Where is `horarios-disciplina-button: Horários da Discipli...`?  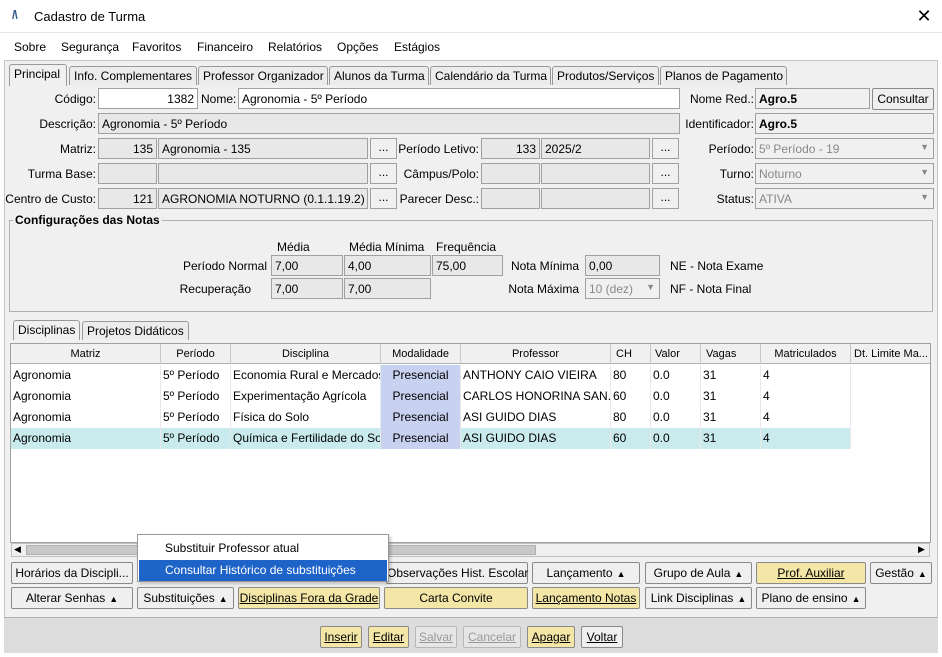
horarios-disciplina-button: Horários da Discipli... is located at coordinates (72, 573).